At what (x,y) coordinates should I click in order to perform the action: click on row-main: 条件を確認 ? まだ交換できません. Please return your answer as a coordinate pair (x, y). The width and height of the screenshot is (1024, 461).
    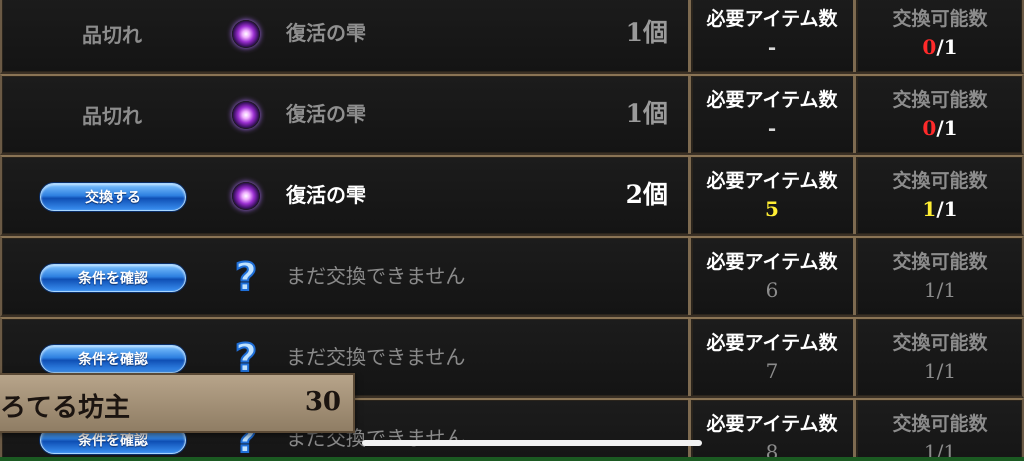
    Looking at the image, I should click on (345, 276).